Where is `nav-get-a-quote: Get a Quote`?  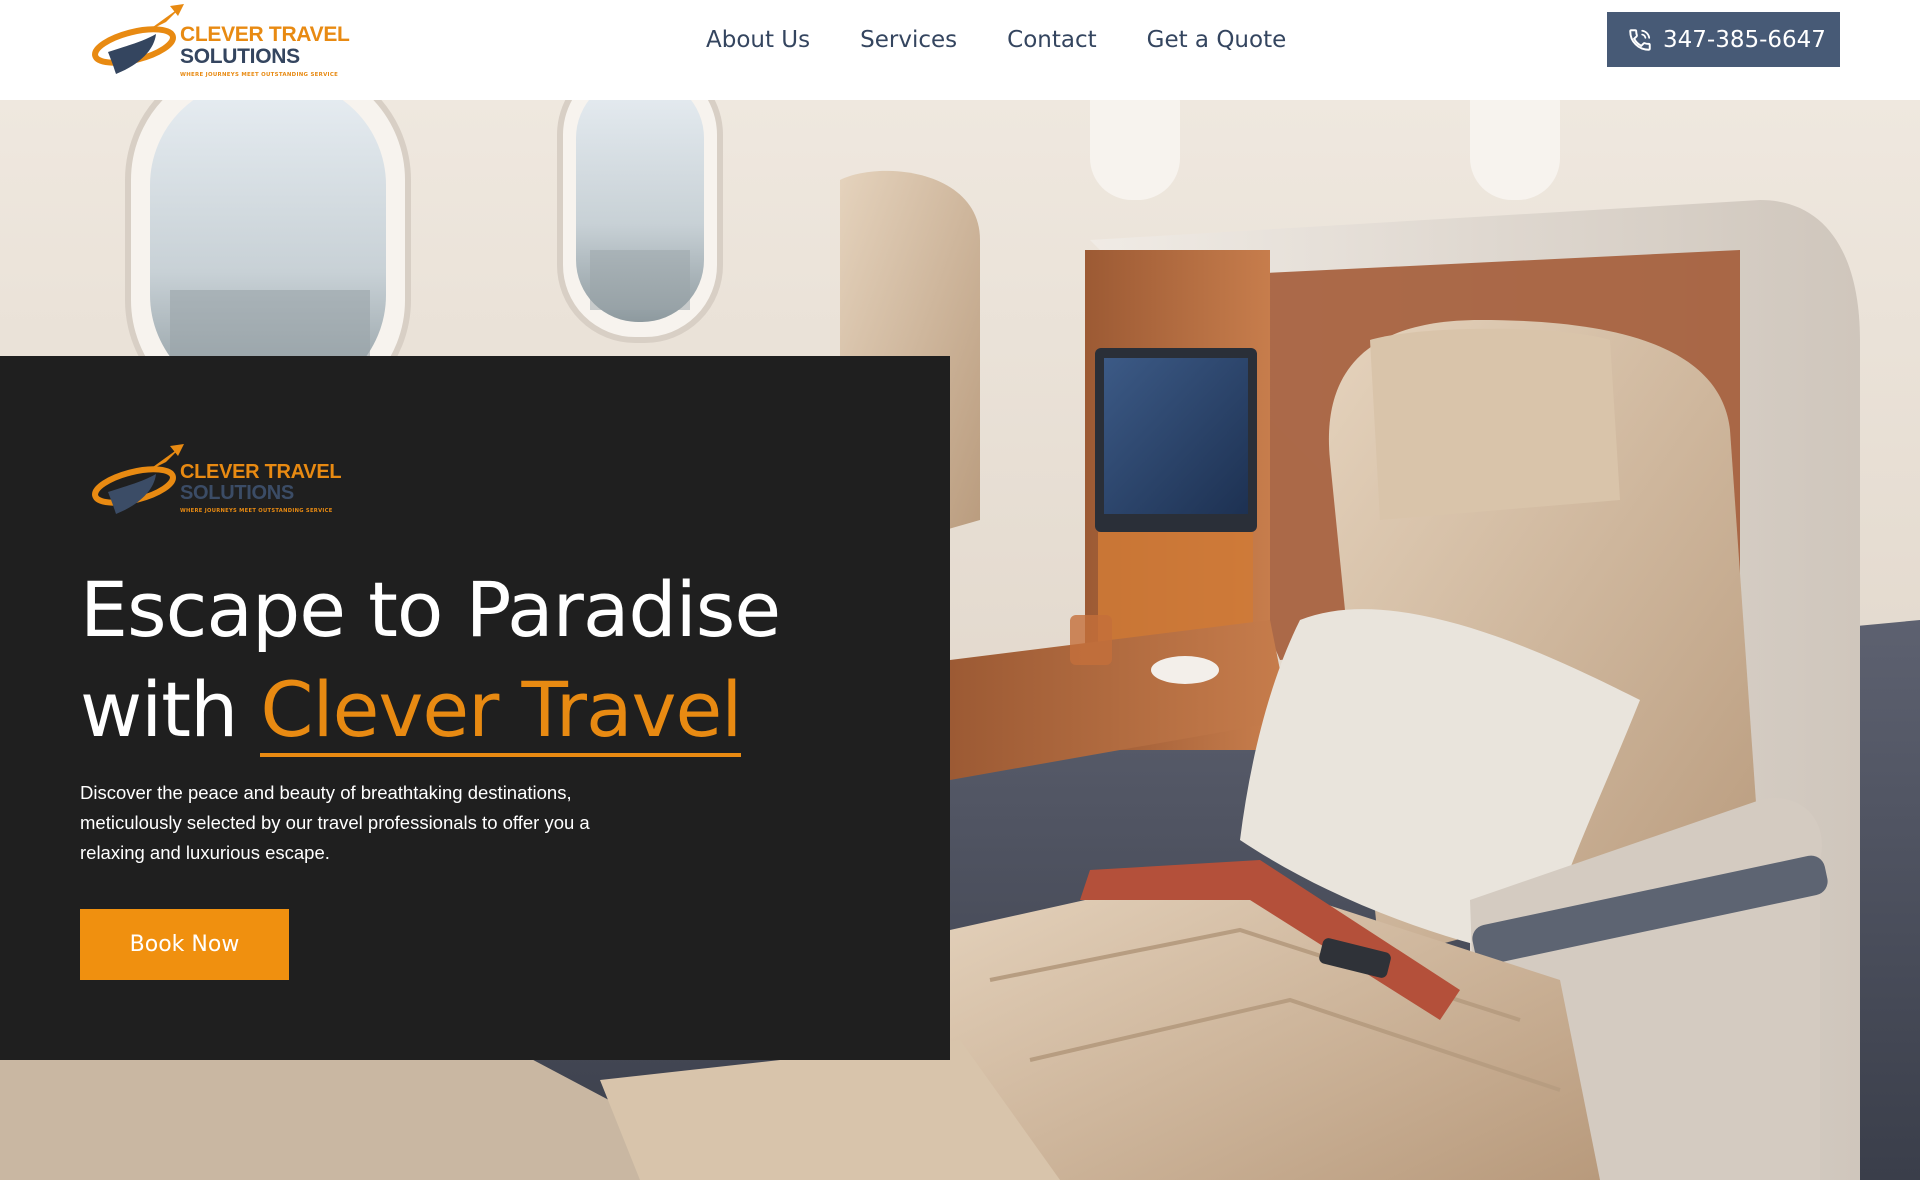
nav-get-a-quote: Get a Quote is located at coordinates (1217, 40).